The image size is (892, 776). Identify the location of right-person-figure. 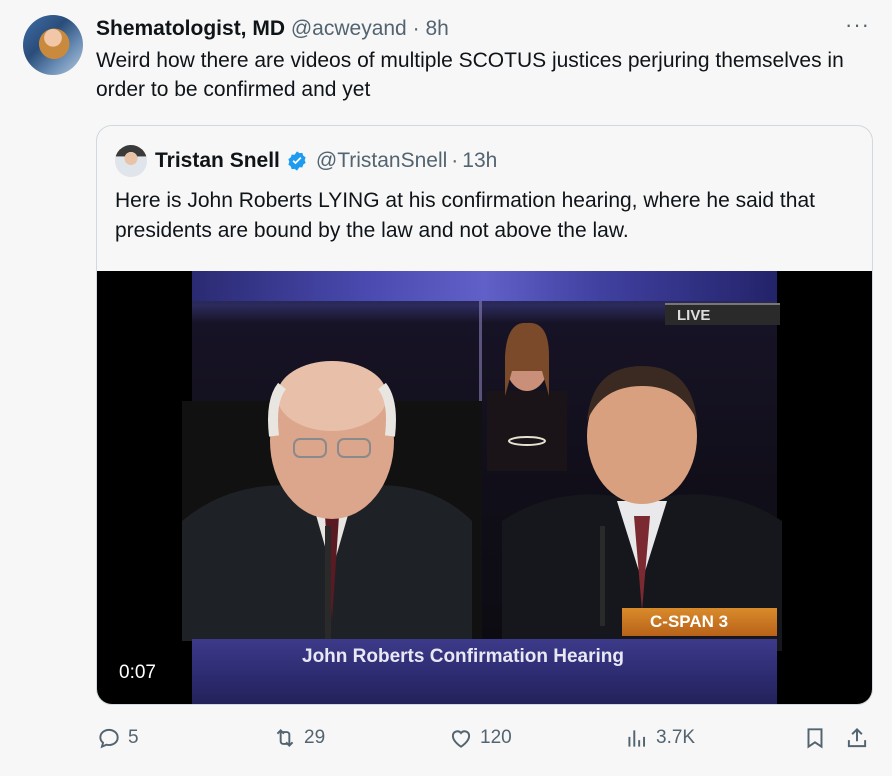
(642, 508).